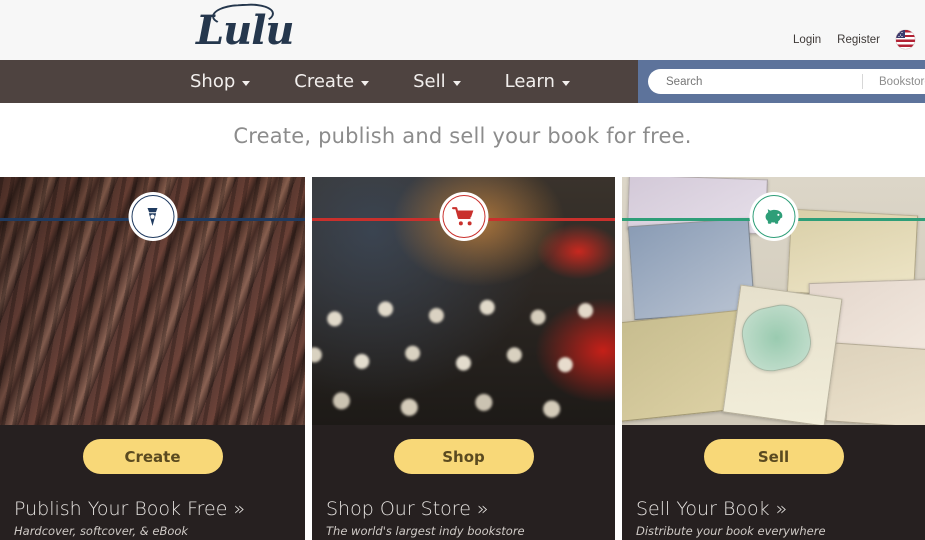  What do you see at coordinates (101, 531) in the screenshot?
I see `panel-create-subtitle: Hardcover, softcover, & eBook` at bounding box center [101, 531].